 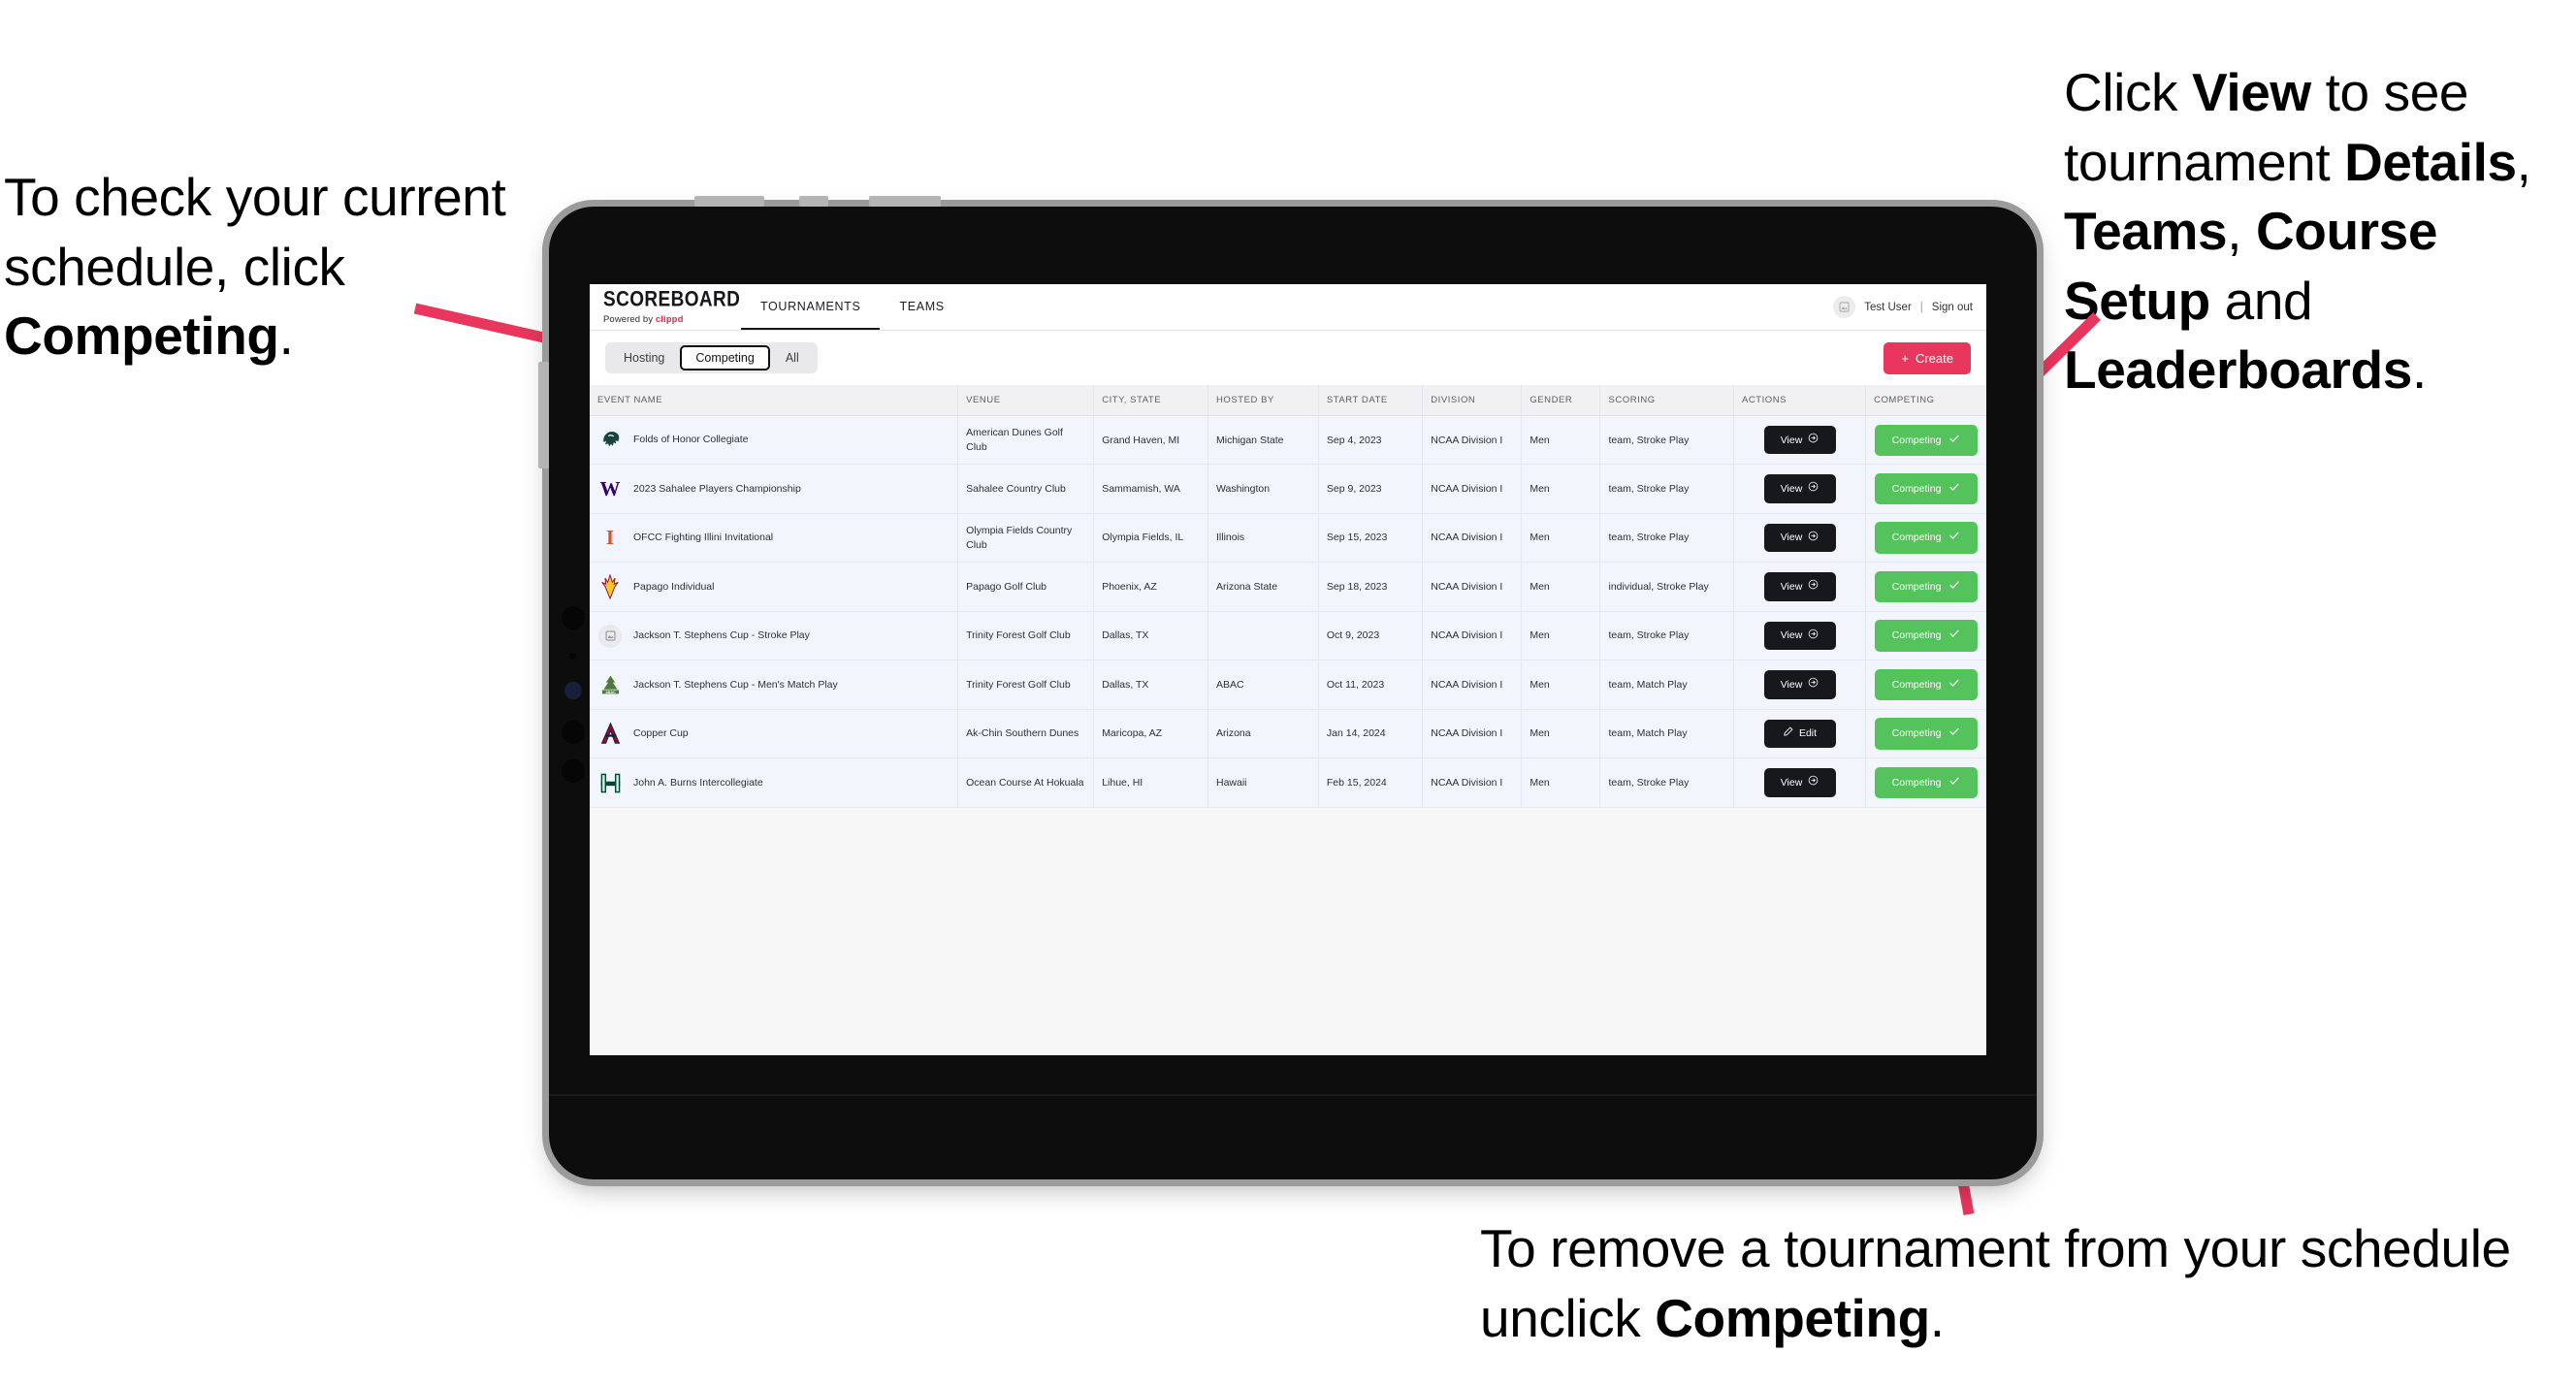 What do you see at coordinates (811, 307) in the screenshot?
I see `nav-tab-tournaments: TOURNAMENTS` at bounding box center [811, 307].